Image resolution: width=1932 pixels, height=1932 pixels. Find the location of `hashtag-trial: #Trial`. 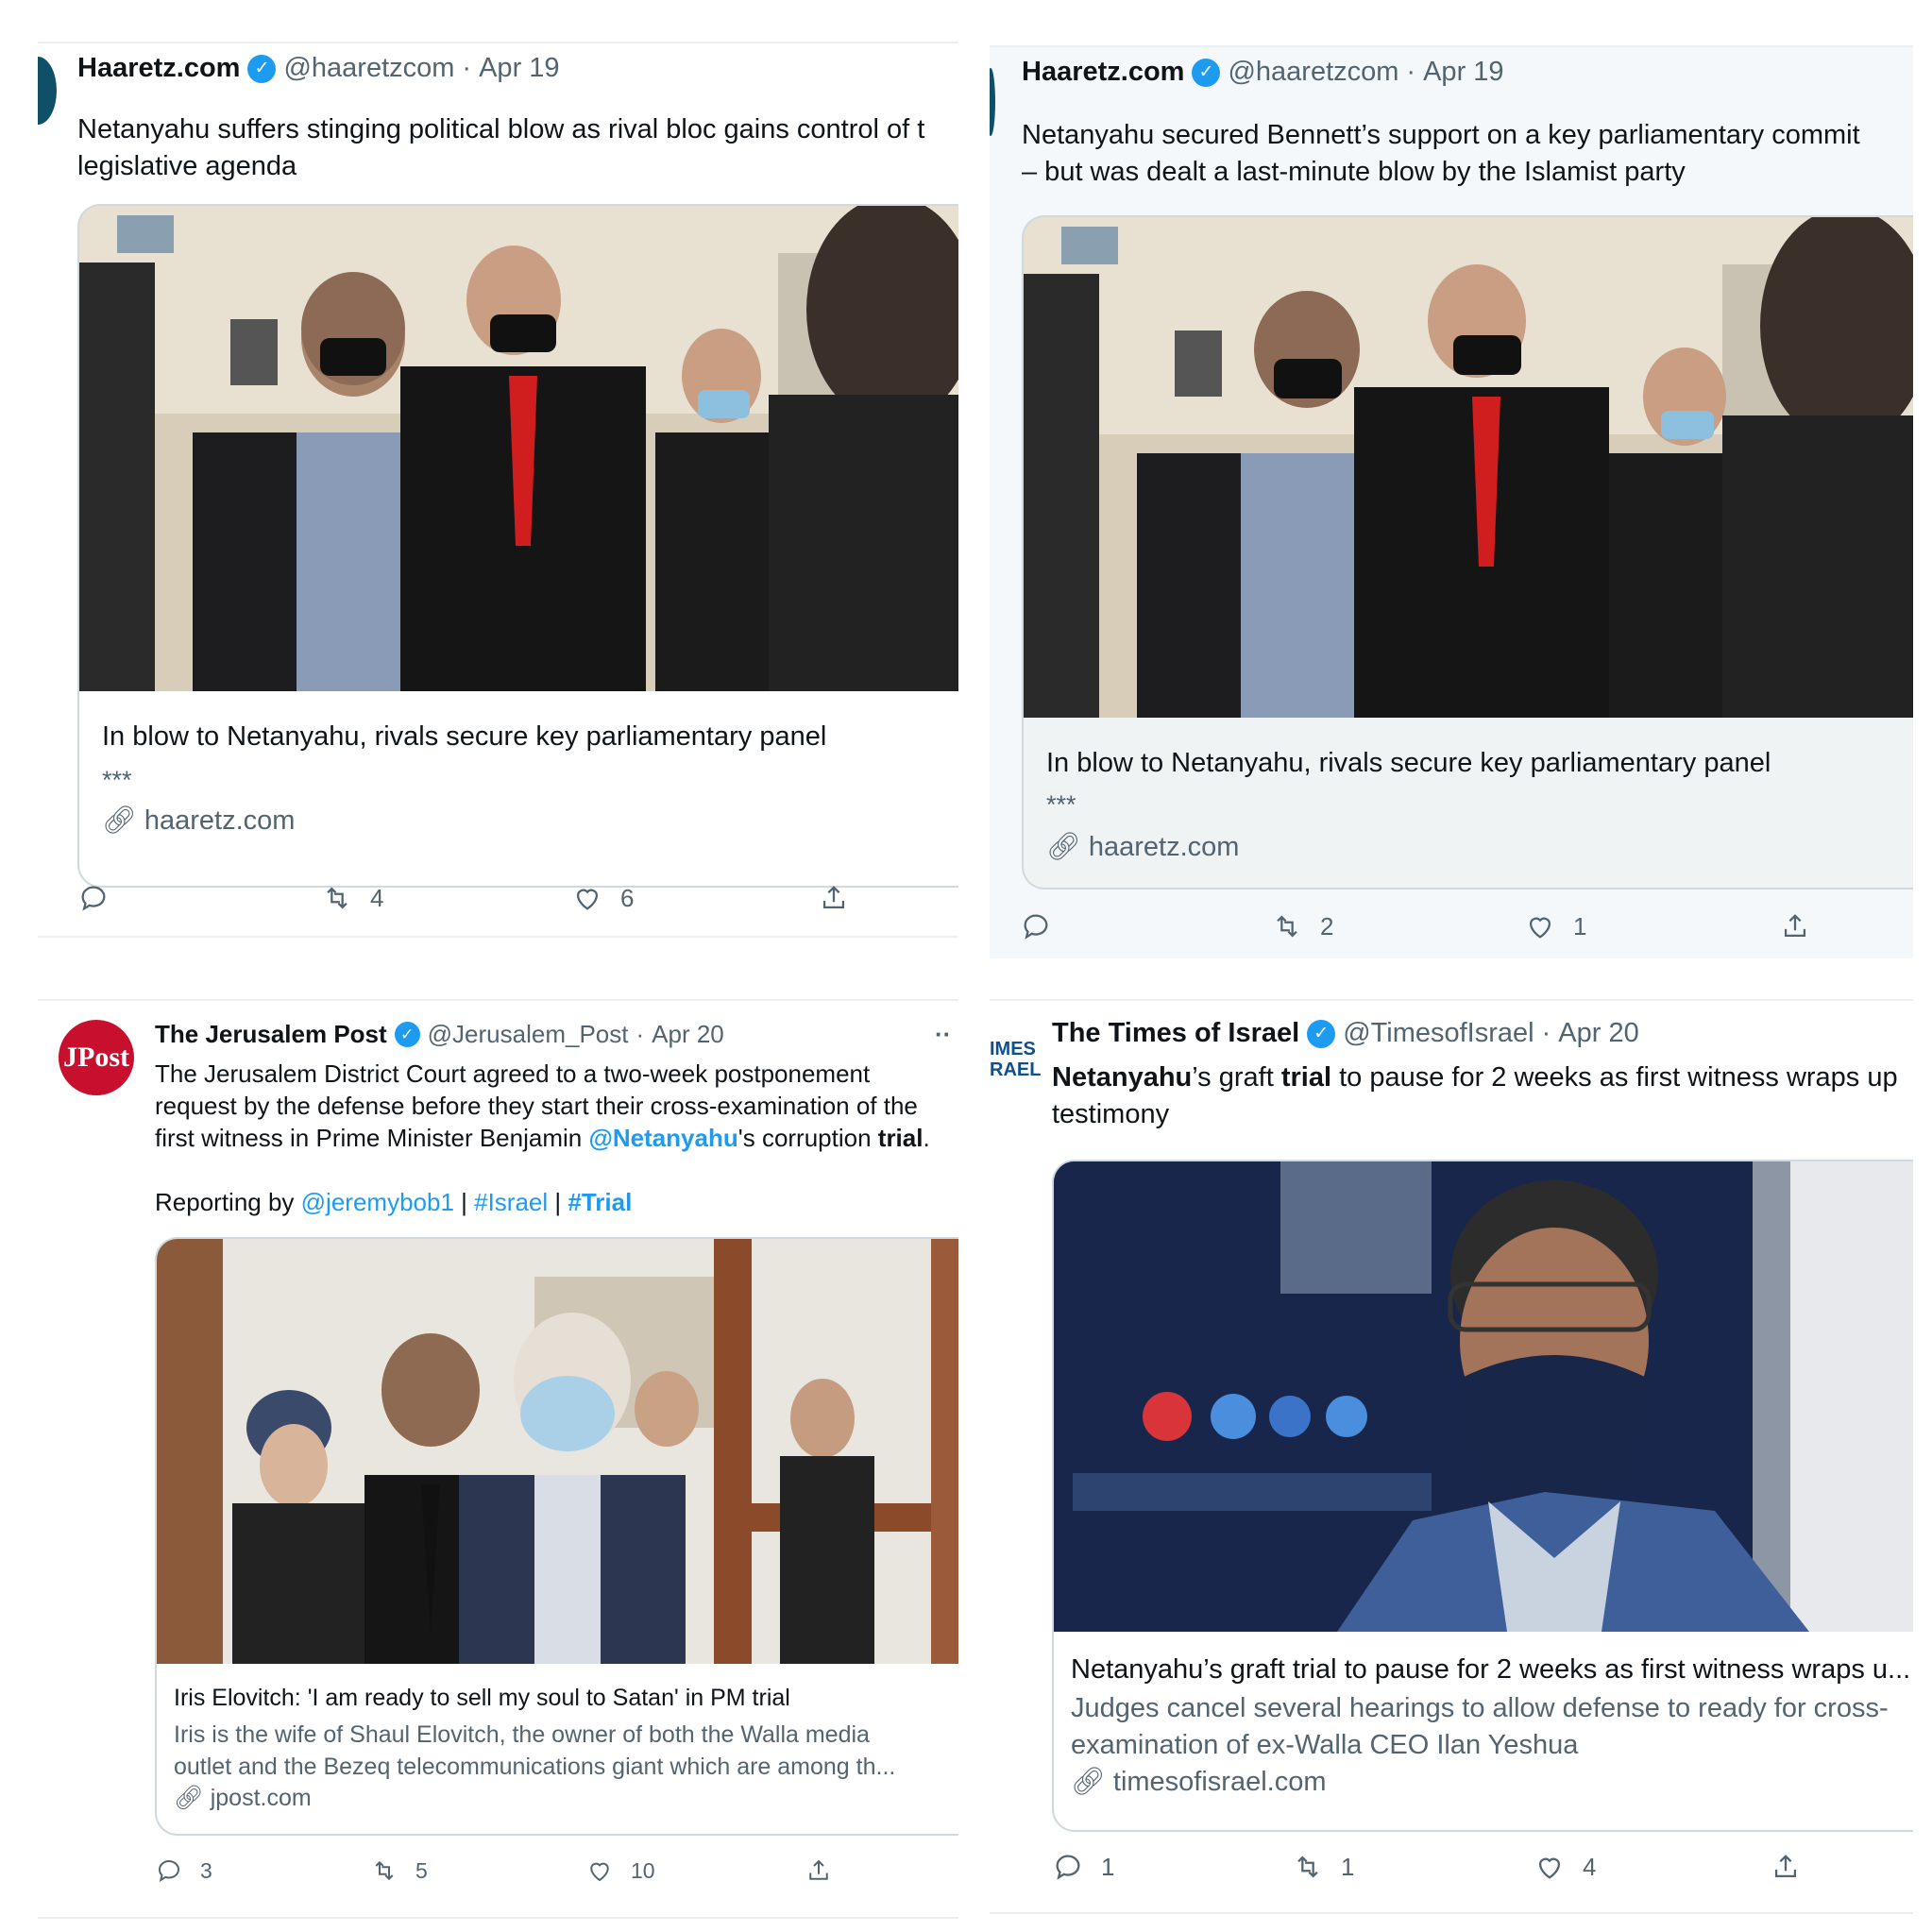

hashtag-trial: #Trial is located at coordinates (600, 1202).